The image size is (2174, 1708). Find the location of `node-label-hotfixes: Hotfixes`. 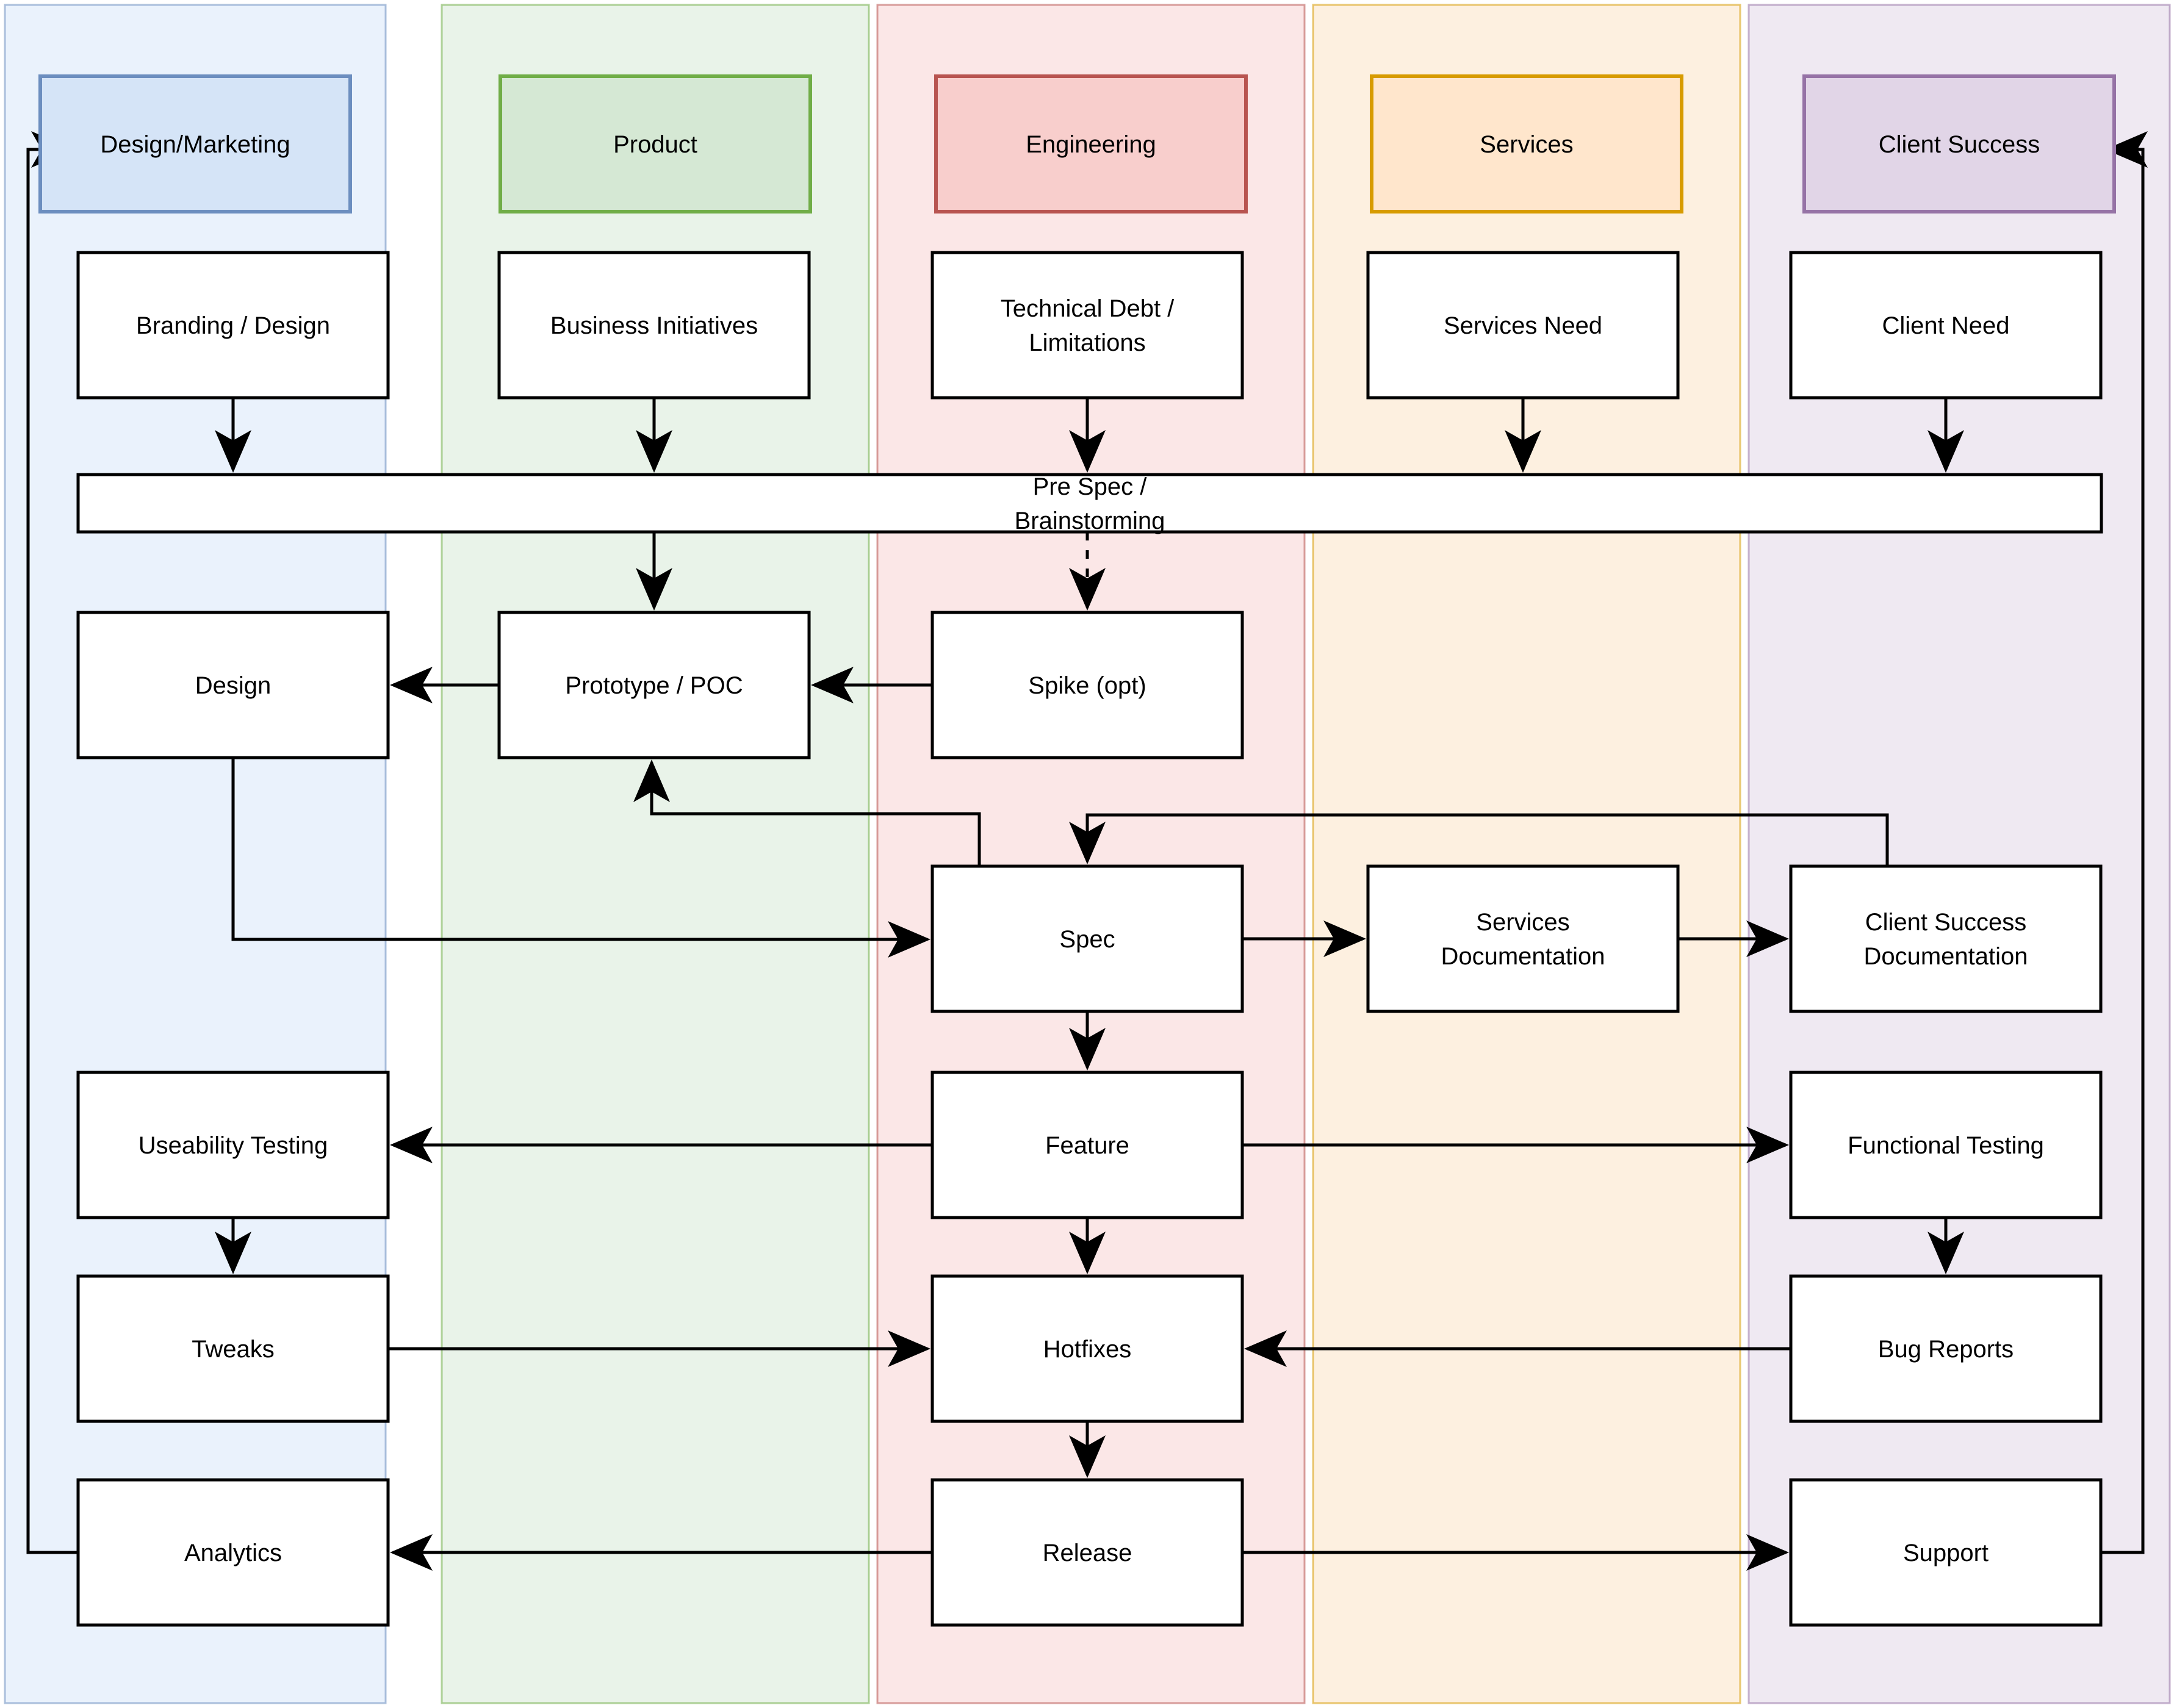

node-label-hotfixes: Hotfixes is located at coordinates (1087, 1349).